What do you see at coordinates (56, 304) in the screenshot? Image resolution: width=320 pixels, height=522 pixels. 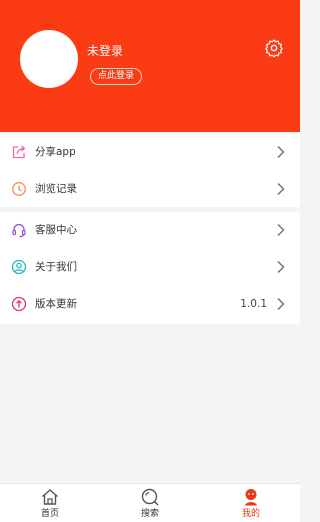 I see `menu-item-label: 版本更新` at bounding box center [56, 304].